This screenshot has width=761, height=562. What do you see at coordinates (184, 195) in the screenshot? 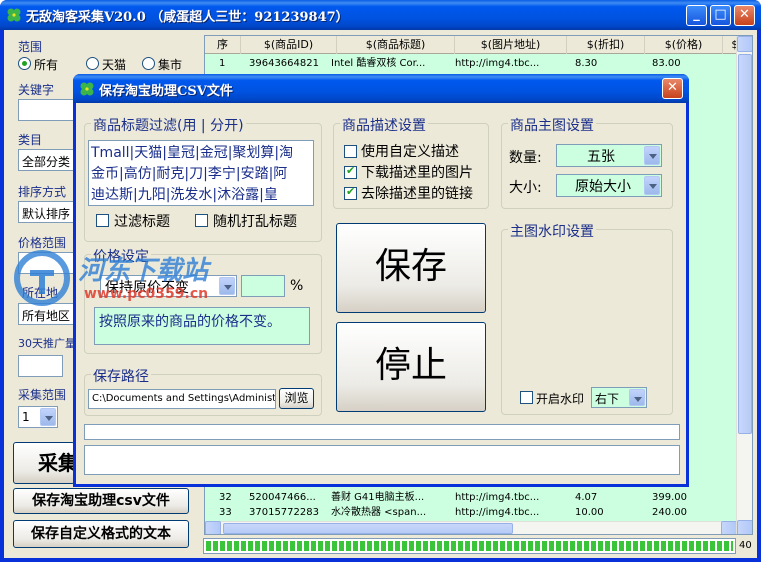
I see `title-filter-line: 迪达斯|九阳|洗发水|沐浴露|皇` at bounding box center [184, 195].